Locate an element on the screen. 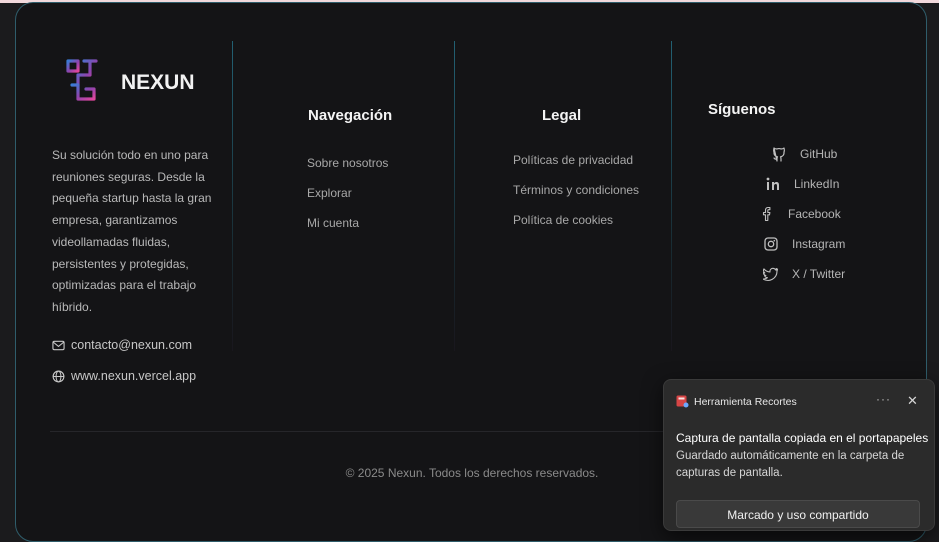 This screenshot has height=542, width=939. website-link: www.nexun.vercel.app is located at coordinates (124, 376).